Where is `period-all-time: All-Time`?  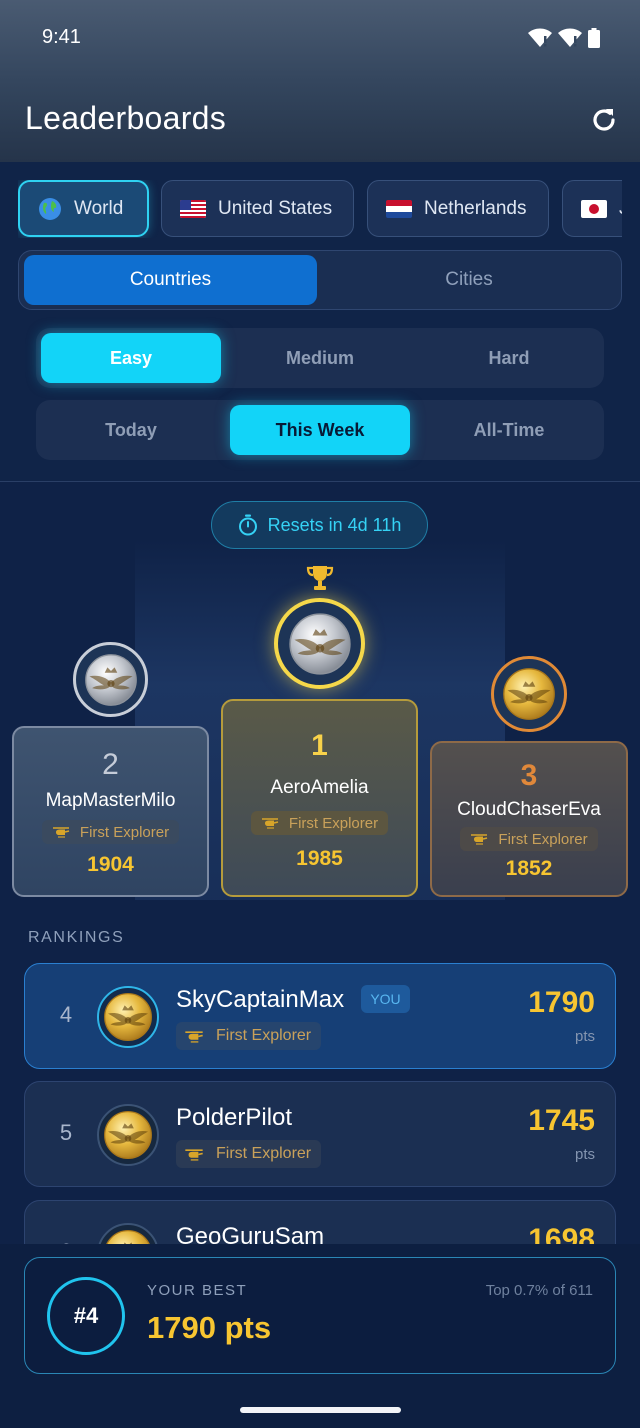
period-all-time: All-Time is located at coordinates (509, 430).